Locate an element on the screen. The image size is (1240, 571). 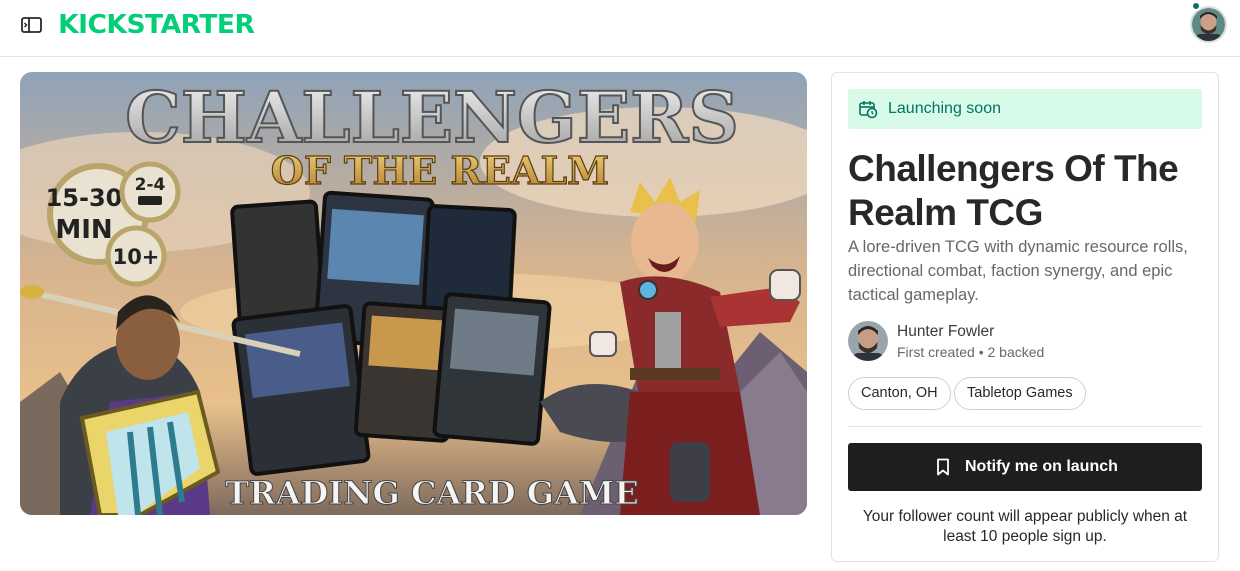
hero-title-line2: OF THE REALM is located at coordinates (440, 170).